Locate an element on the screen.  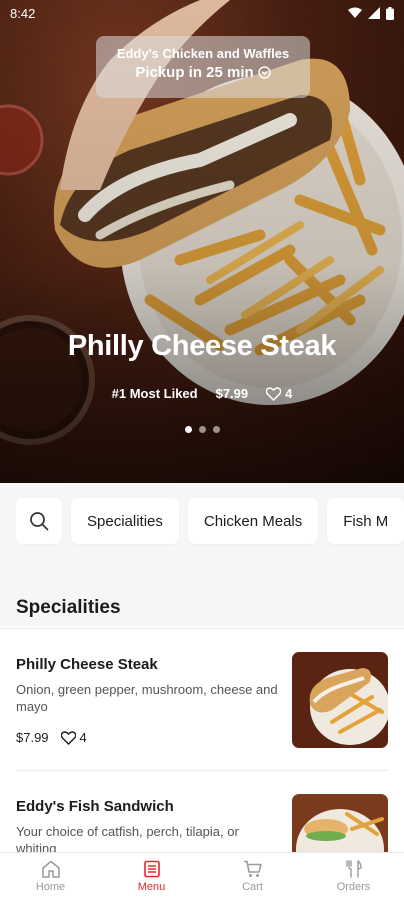
status-time: 8:42 is located at coordinates (23, 13).